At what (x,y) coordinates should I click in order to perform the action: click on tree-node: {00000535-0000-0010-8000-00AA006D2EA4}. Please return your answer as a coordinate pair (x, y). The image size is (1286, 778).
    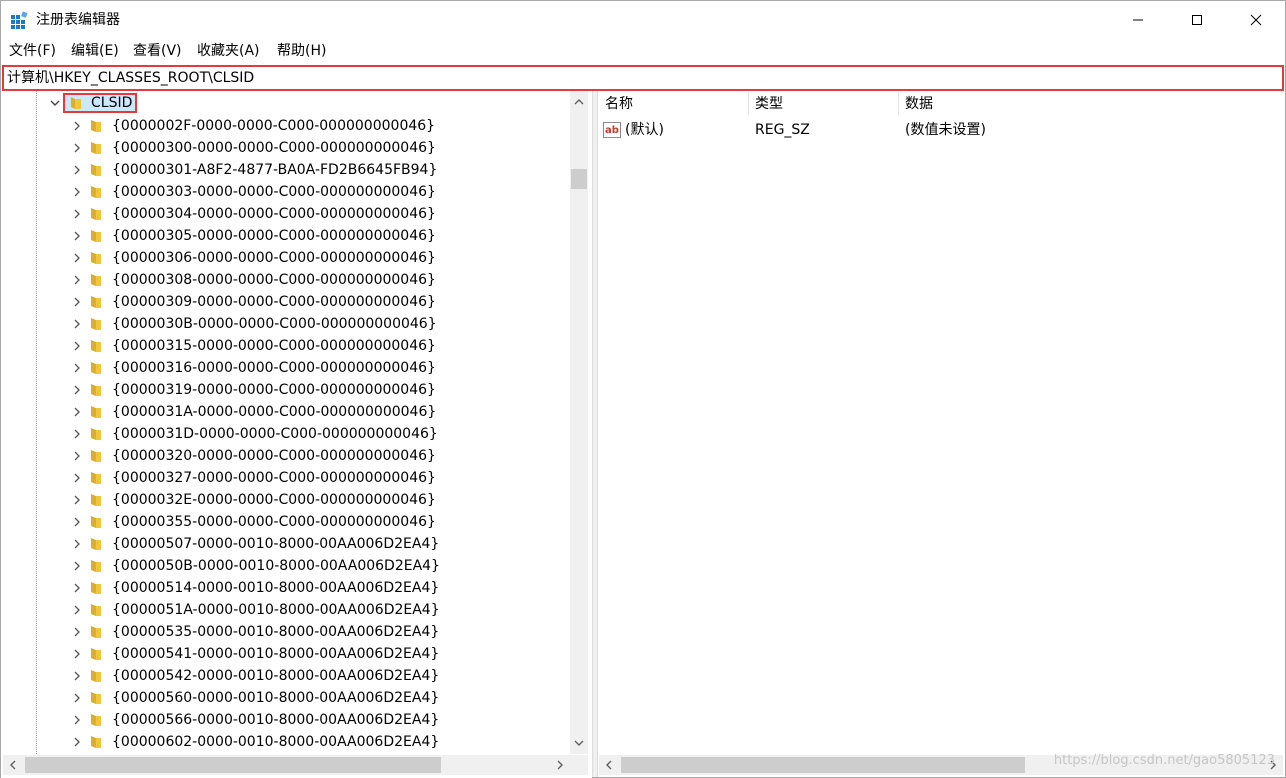
    Looking at the image, I should click on (286, 632).